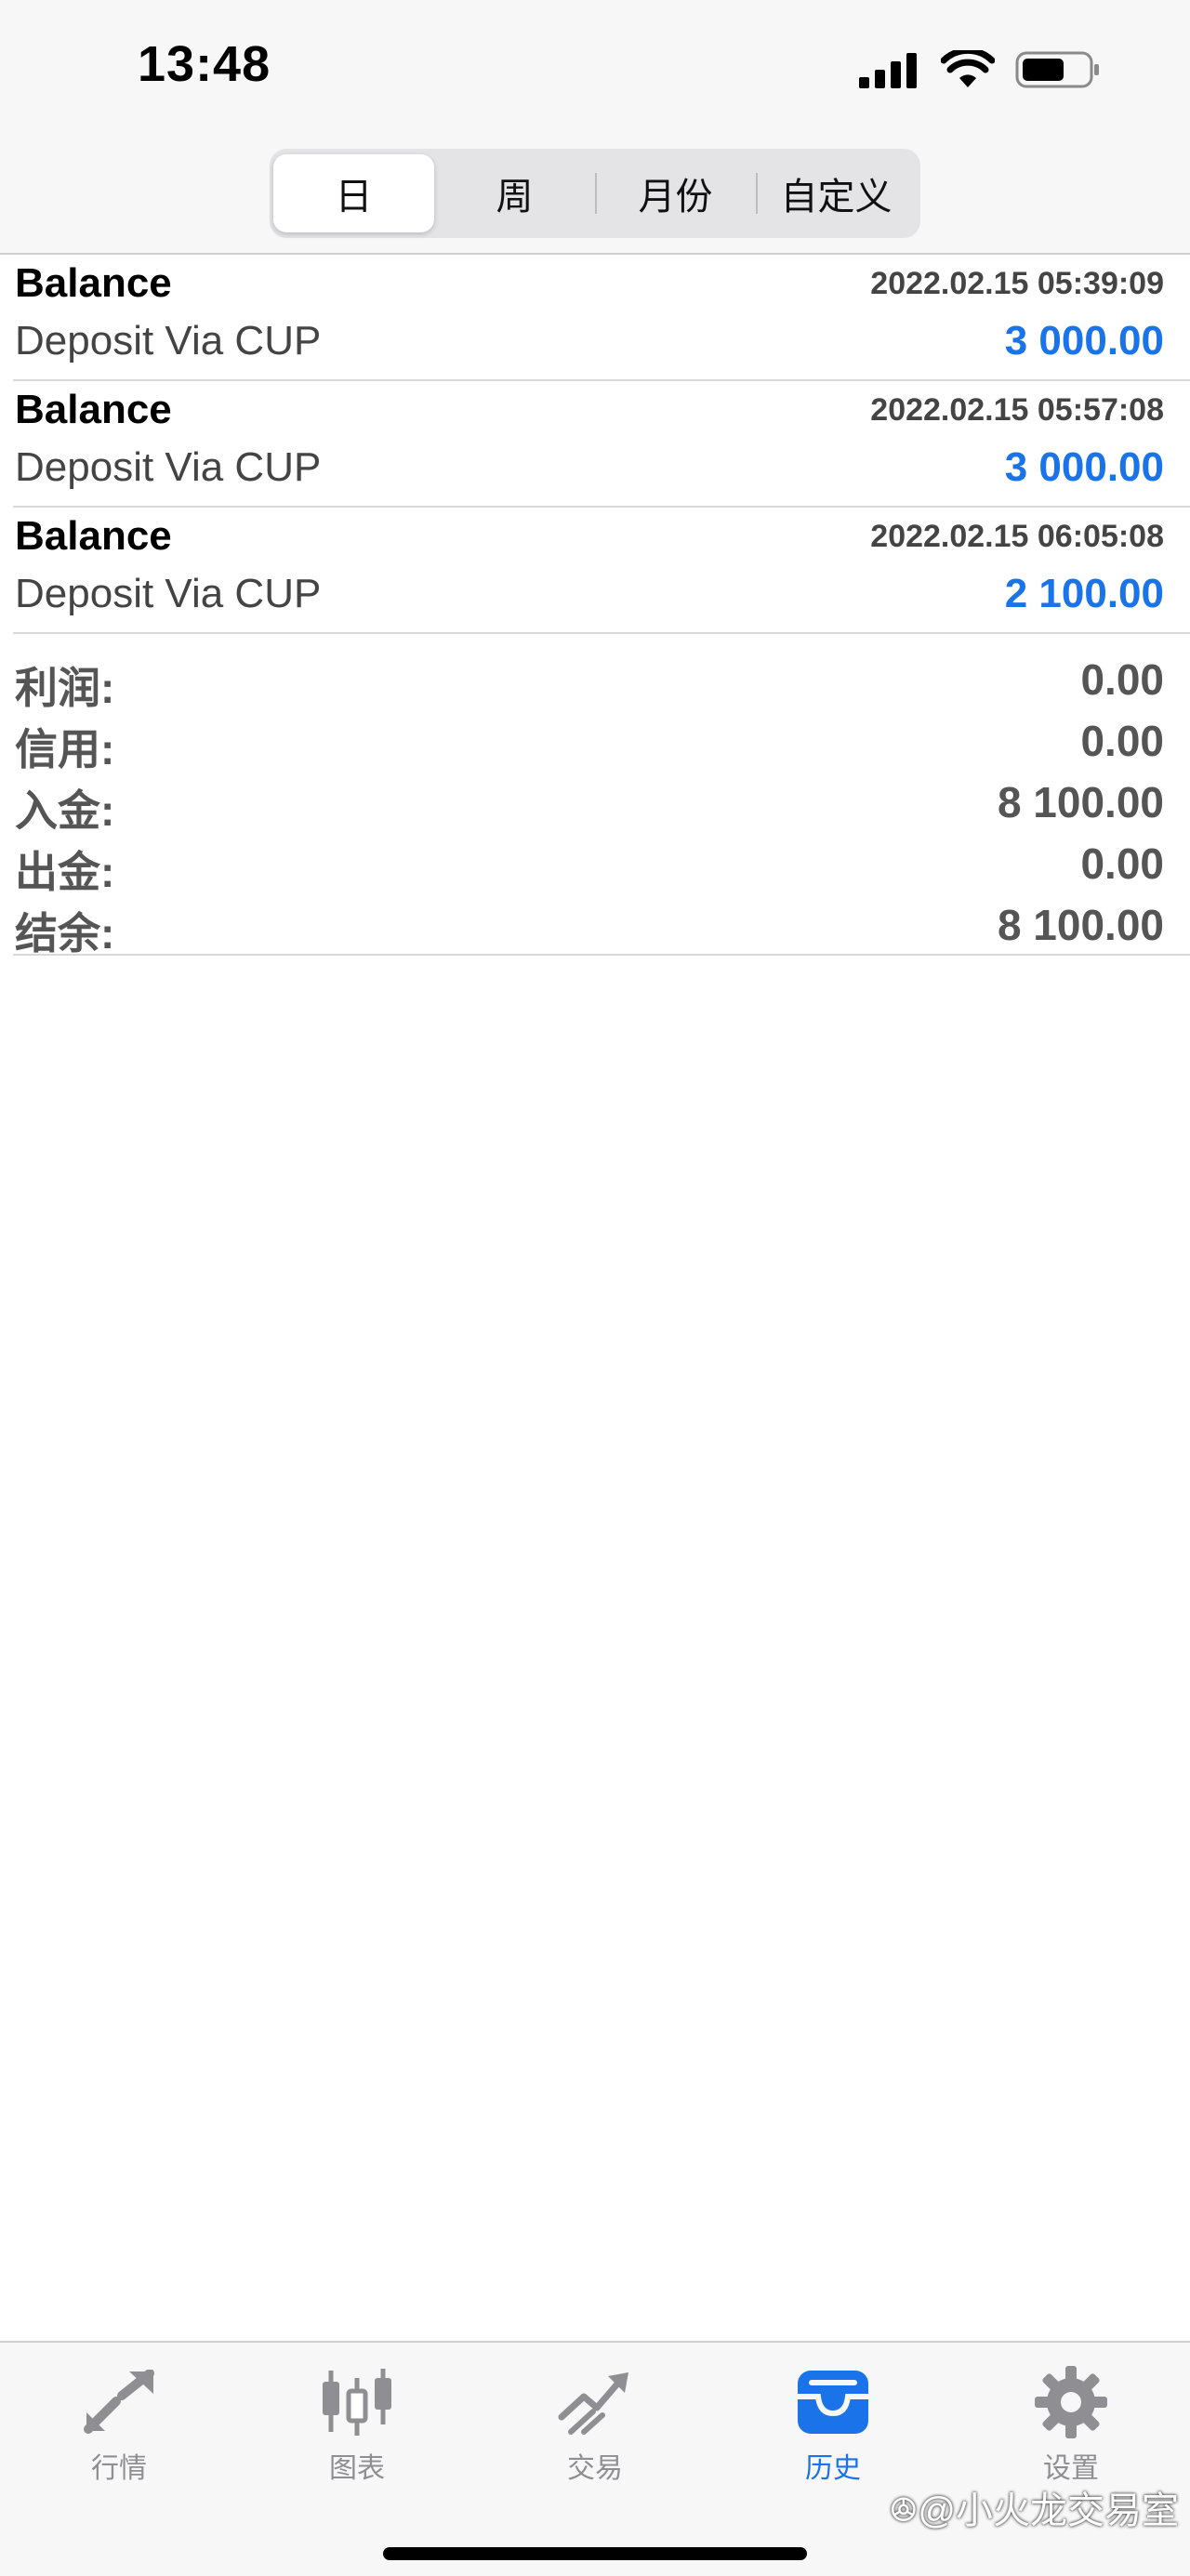  What do you see at coordinates (595, 2402) in the screenshot?
I see `trade-trend-icon` at bounding box center [595, 2402].